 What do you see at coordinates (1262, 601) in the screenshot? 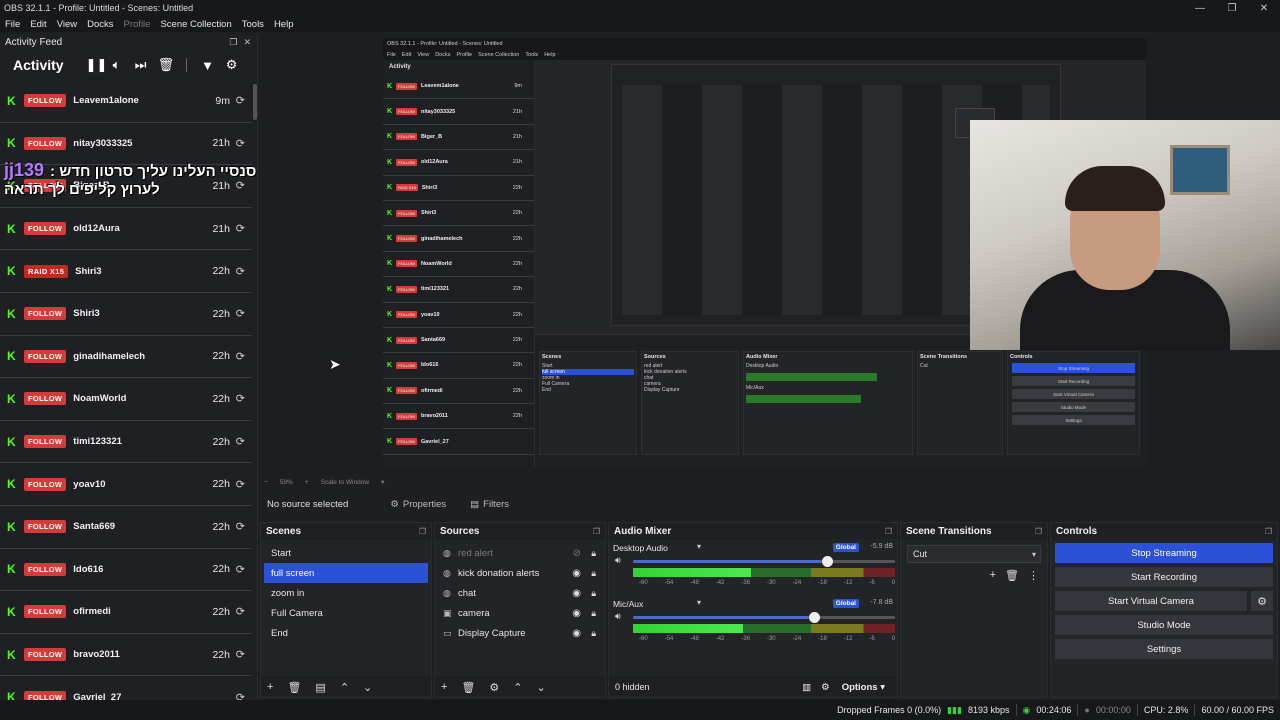
I see `virtual-camera-settings-icon: ⚙` at bounding box center [1262, 601].